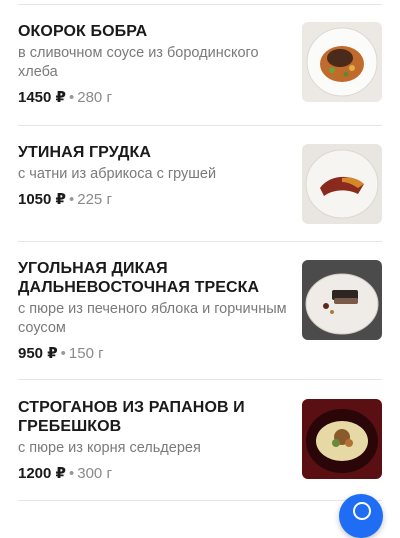 The image size is (400, 538). What do you see at coordinates (138, 62) in the screenshot?
I see `dish-description: в сливочном соусе из бородинского хлеба` at bounding box center [138, 62].